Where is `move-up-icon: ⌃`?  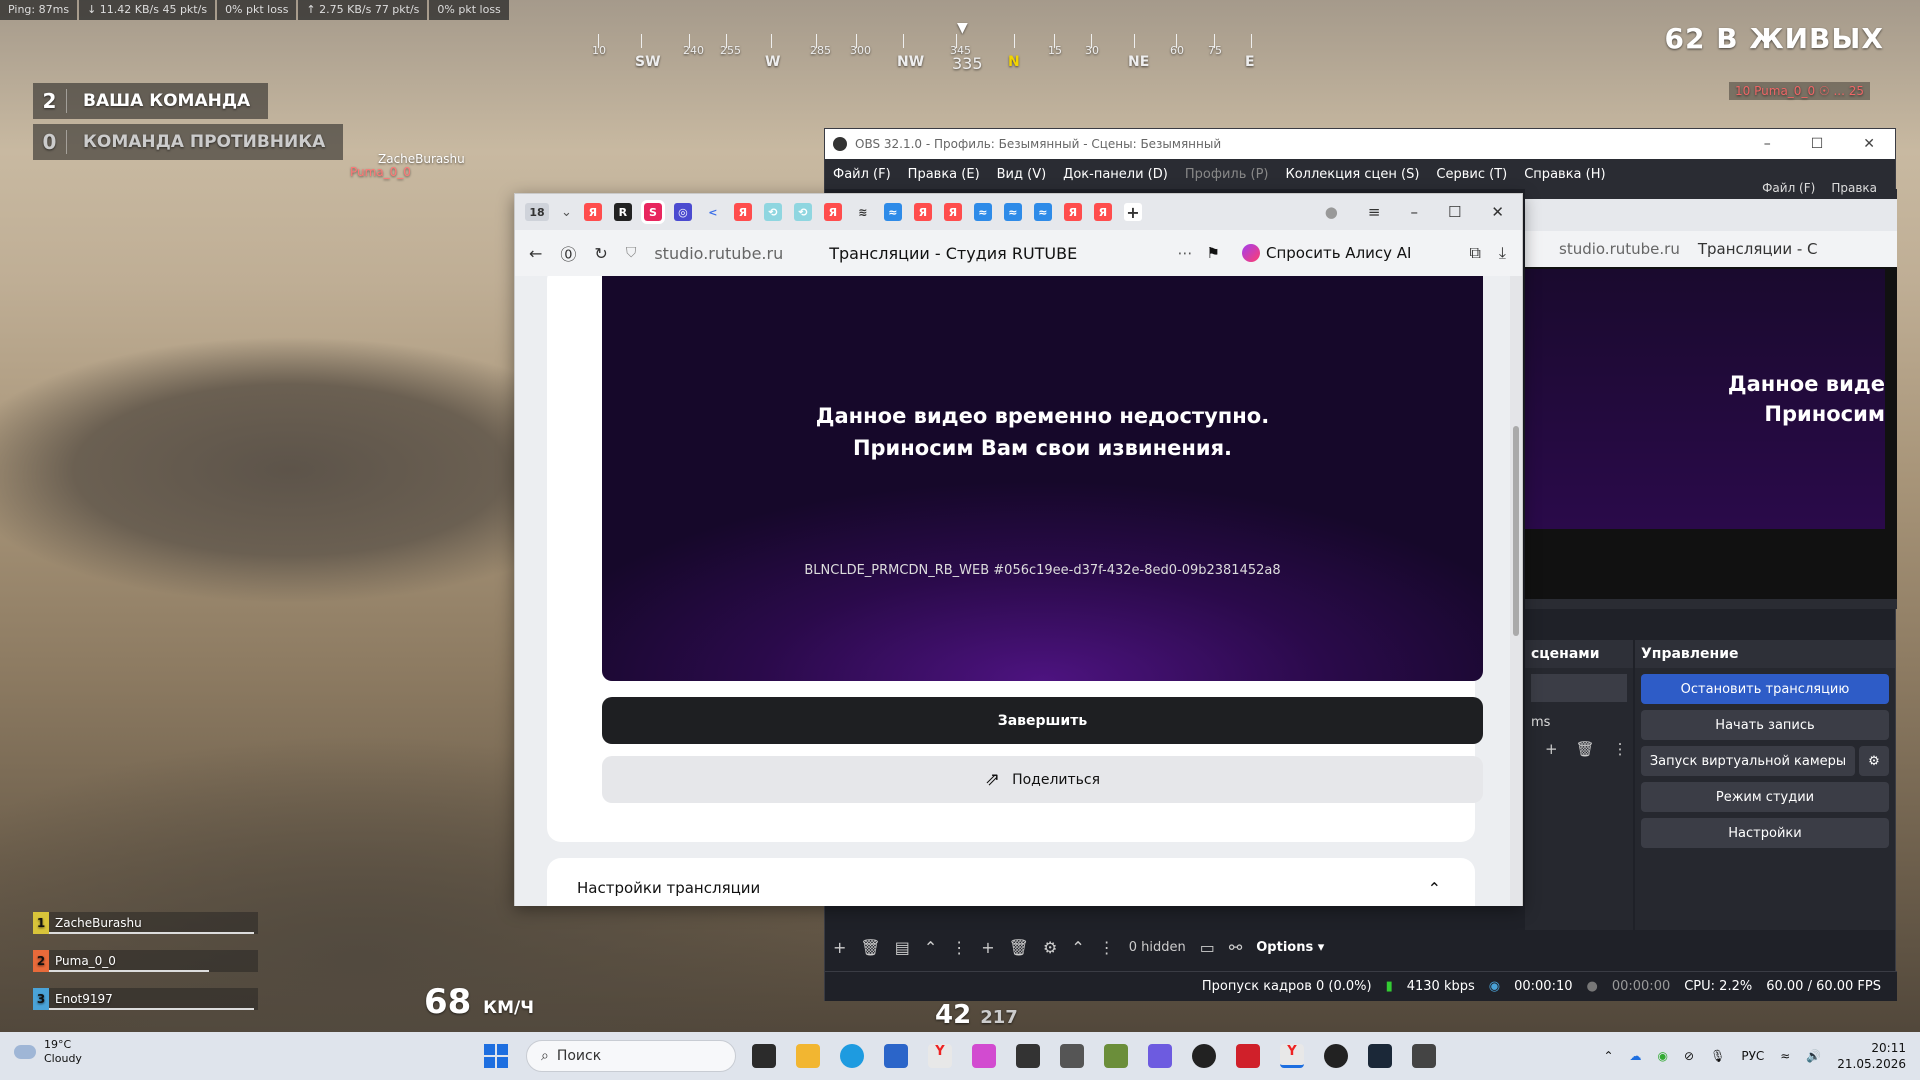 move-up-icon: ⌃ is located at coordinates (930, 947).